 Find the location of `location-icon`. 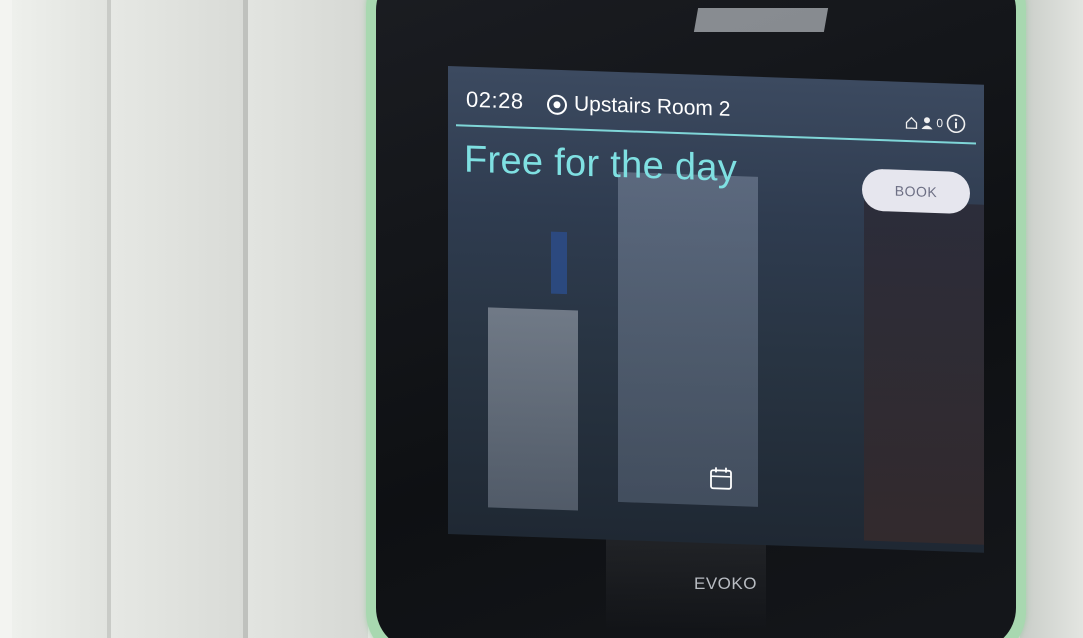

location-icon is located at coordinates (557, 104).